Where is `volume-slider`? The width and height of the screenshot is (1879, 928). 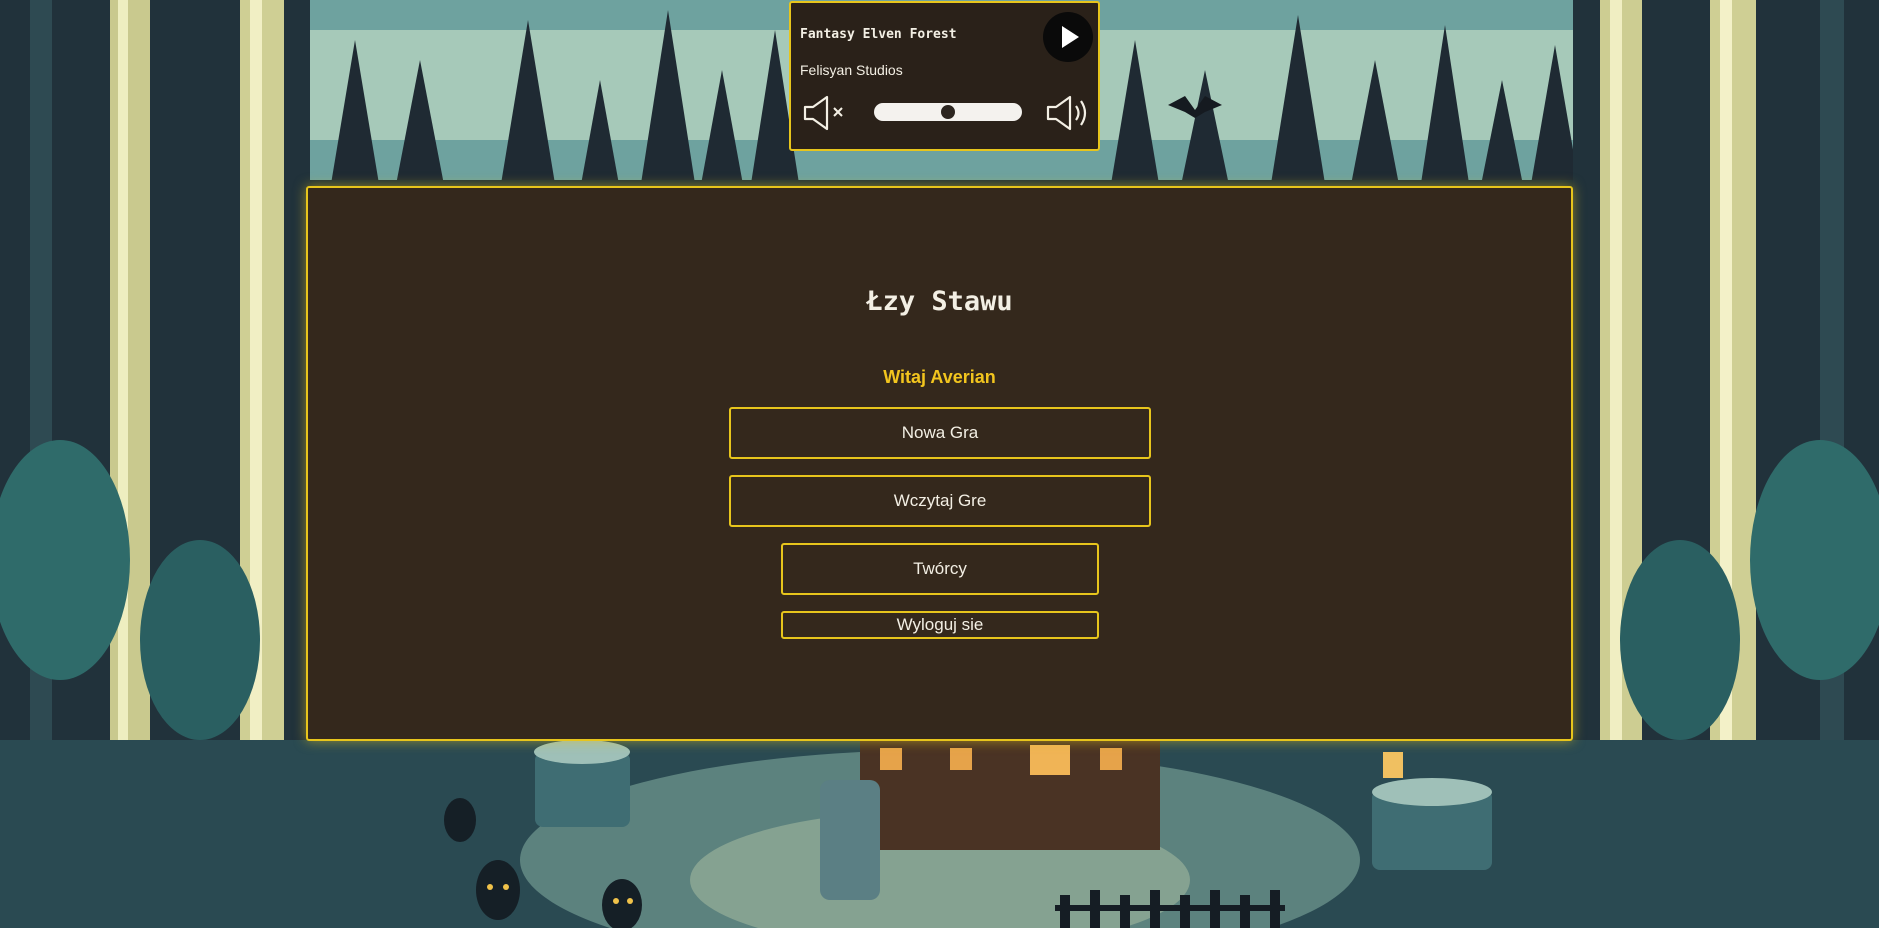 volume-slider is located at coordinates (948, 112).